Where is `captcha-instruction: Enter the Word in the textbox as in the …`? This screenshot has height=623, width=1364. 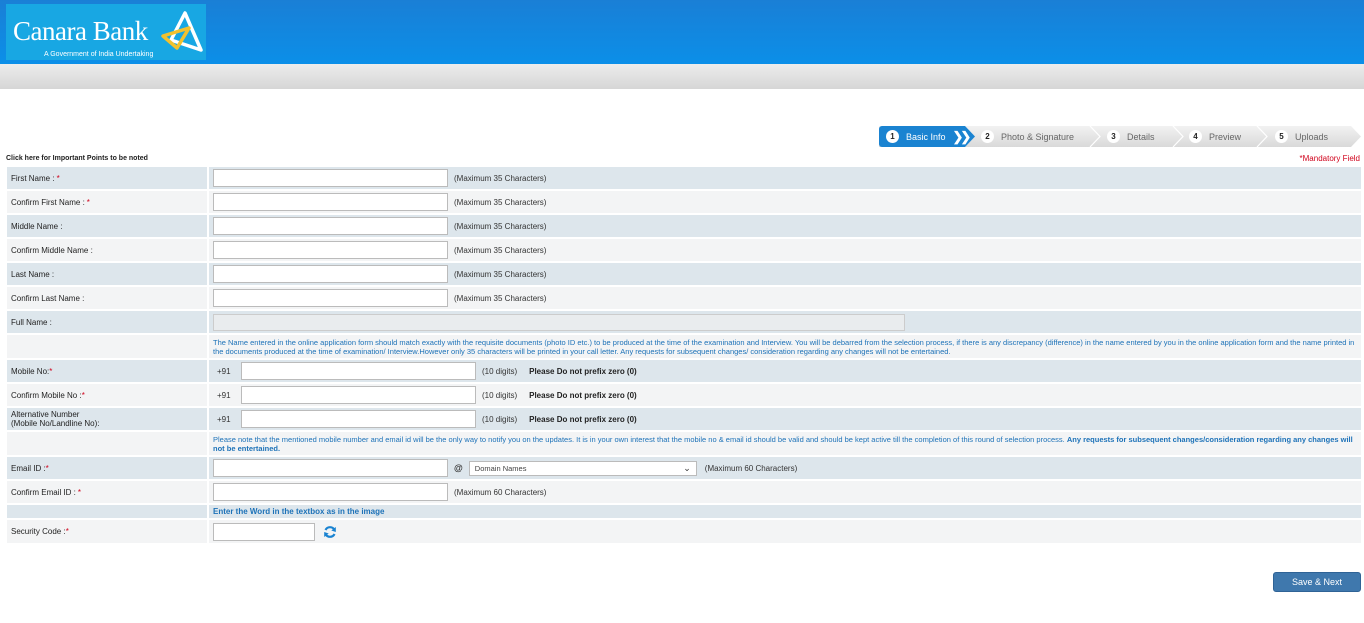 captcha-instruction: Enter the Word in the textbox as in the … is located at coordinates (299, 511).